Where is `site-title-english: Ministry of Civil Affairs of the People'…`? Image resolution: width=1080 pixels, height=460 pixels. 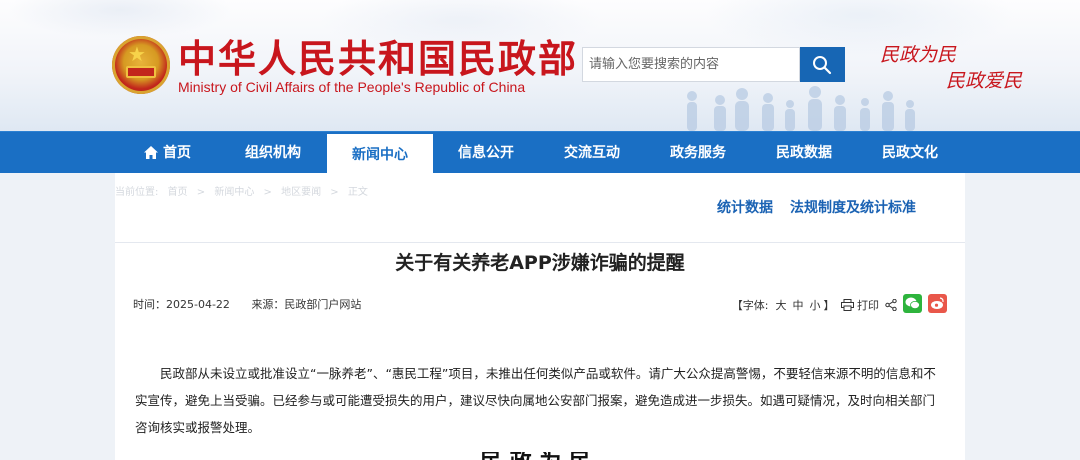 site-title-english: Ministry of Civil Affairs of the People'… is located at coordinates (352, 87).